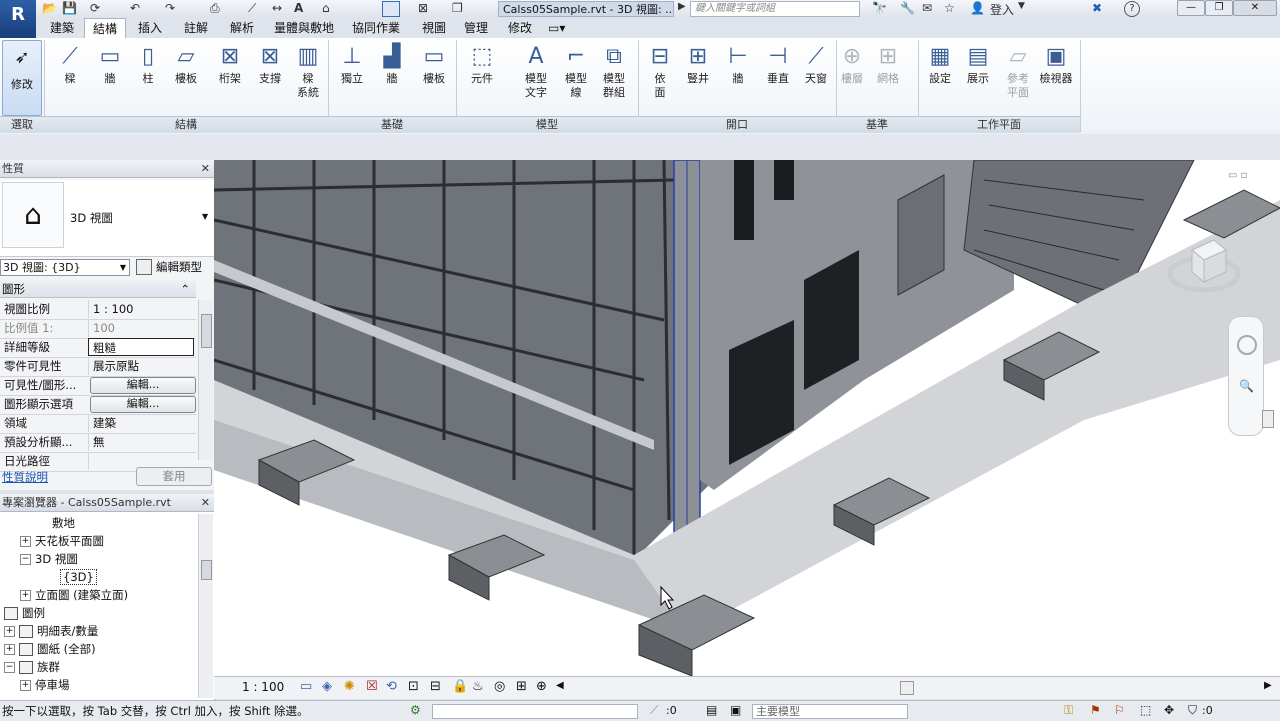 The height and width of the screenshot is (721, 1280). What do you see at coordinates (499, 686) in the screenshot?
I see `reveal-hidden-icon: ◎` at bounding box center [499, 686].